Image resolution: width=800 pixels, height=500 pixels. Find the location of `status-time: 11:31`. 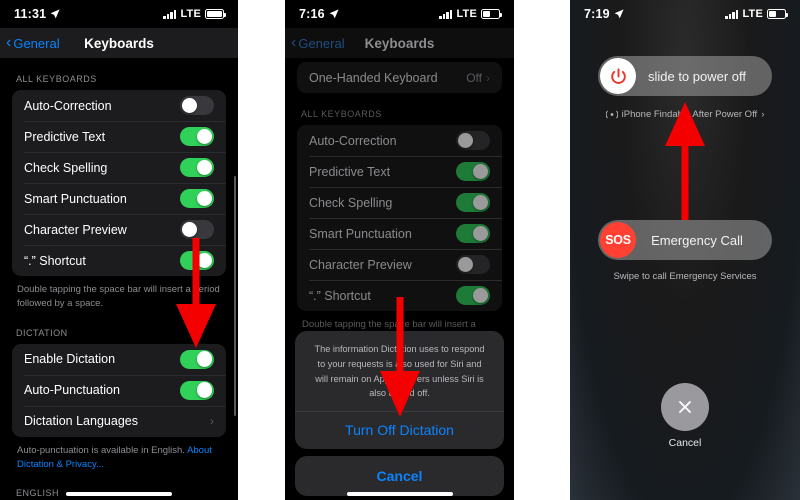

status-time: 11:31 is located at coordinates (30, 14).